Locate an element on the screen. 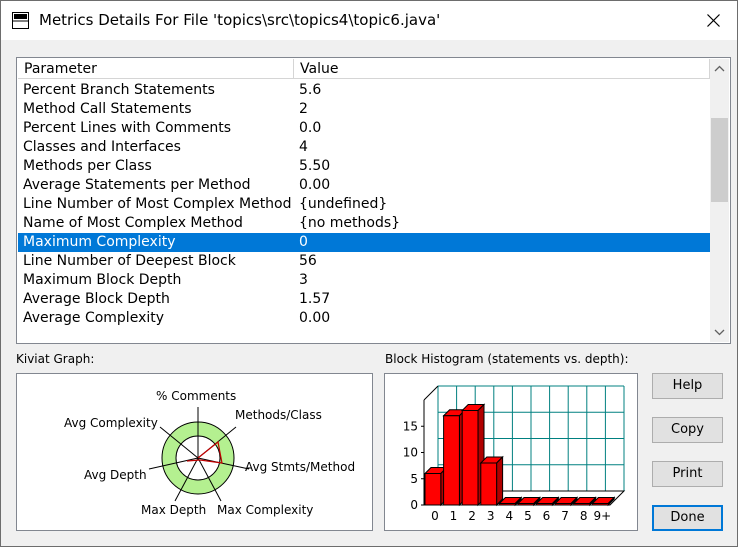 This screenshot has height=547, width=738. table-row: Name of Most Complex Method {no methods} is located at coordinates (364, 223).